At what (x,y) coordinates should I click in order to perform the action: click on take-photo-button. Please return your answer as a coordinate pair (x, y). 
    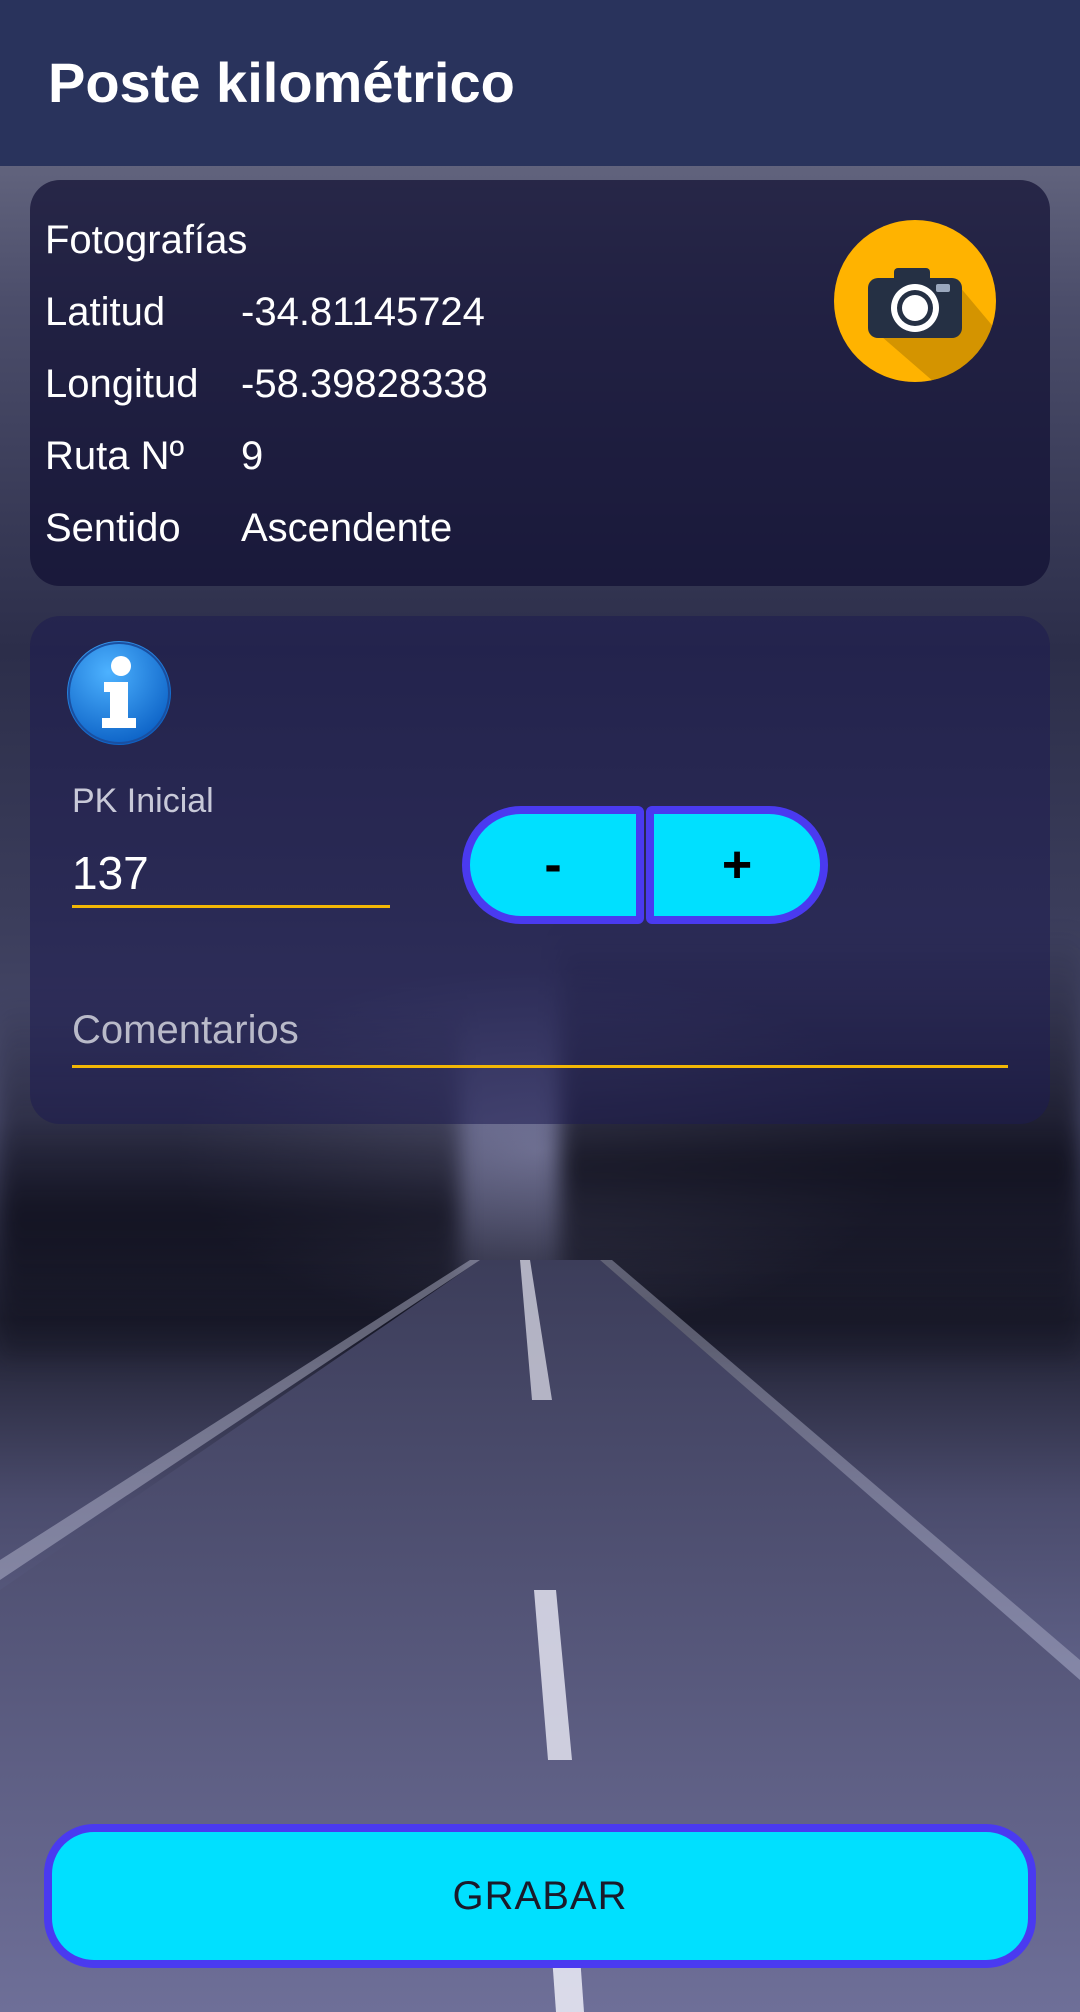
    Looking at the image, I should click on (915, 301).